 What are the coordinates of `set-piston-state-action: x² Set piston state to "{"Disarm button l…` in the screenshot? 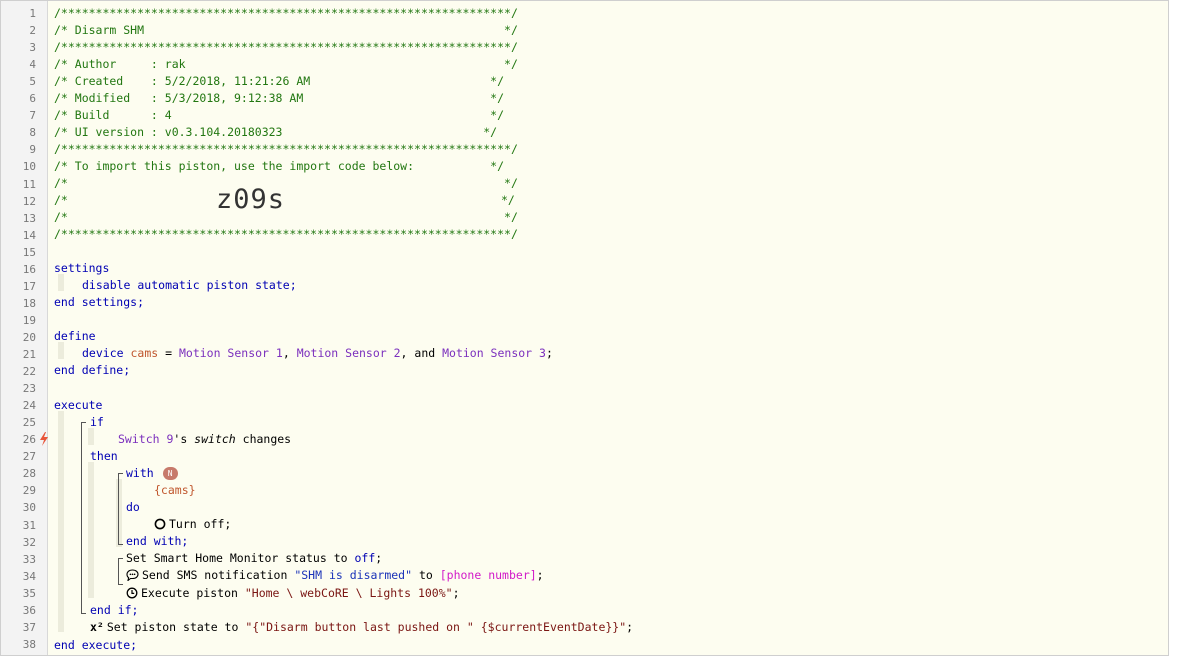 It's located at (361, 627).